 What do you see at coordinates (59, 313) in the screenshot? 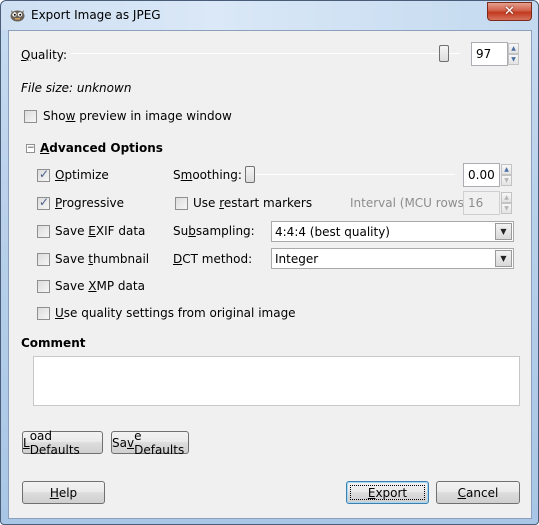
I see `label-accel: U` at bounding box center [59, 313].